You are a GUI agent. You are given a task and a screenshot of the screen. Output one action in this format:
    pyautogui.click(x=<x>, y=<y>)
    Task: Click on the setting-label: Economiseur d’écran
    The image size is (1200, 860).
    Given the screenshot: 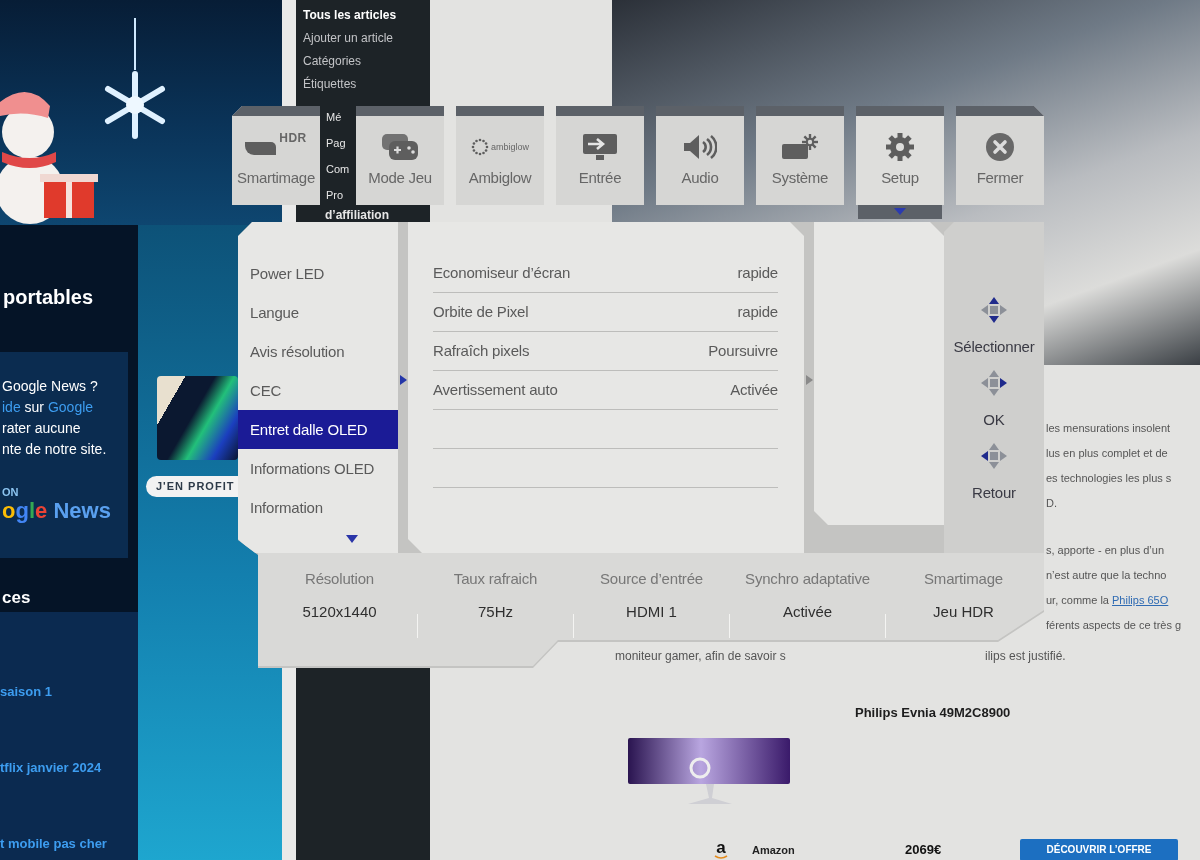 What is the action you would take?
    pyautogui.click(x=502, y=272)
    